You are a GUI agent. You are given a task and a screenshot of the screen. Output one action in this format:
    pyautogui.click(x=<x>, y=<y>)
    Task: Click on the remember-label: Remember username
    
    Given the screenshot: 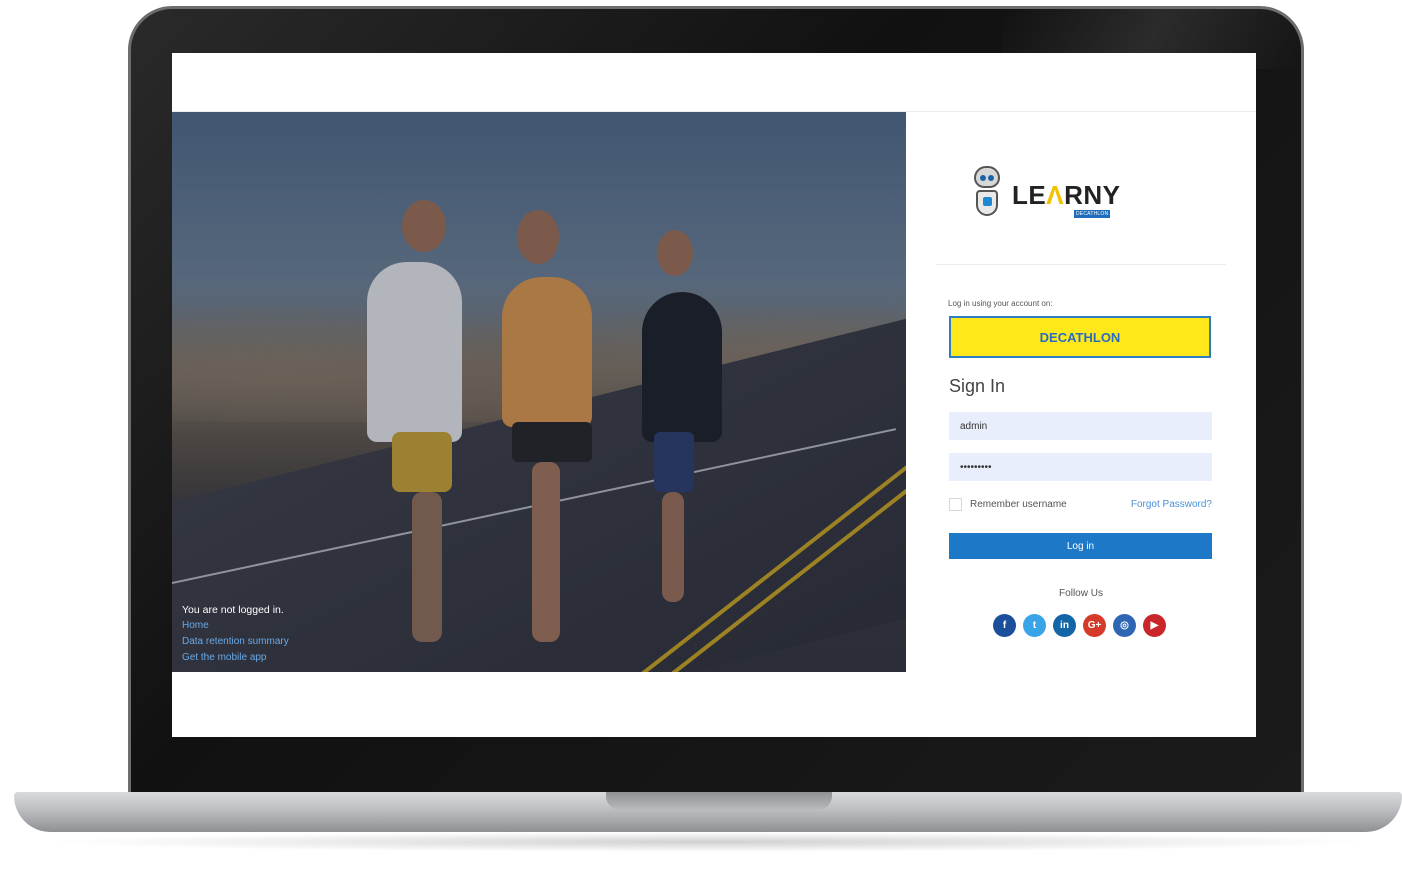 What is the action you would take?
    pyautogui.click(x=1018, y=504)
    